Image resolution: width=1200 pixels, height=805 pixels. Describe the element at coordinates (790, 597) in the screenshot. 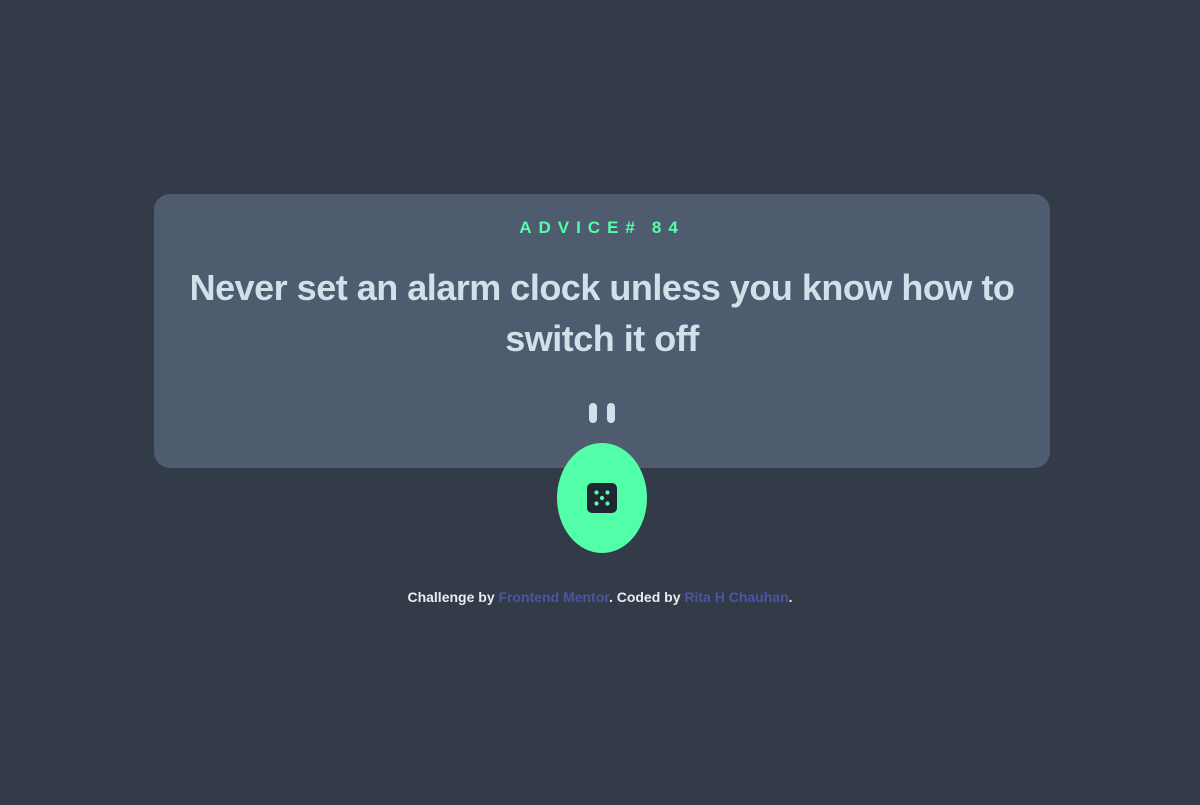

I see `attribution-suffix: .` at that location.